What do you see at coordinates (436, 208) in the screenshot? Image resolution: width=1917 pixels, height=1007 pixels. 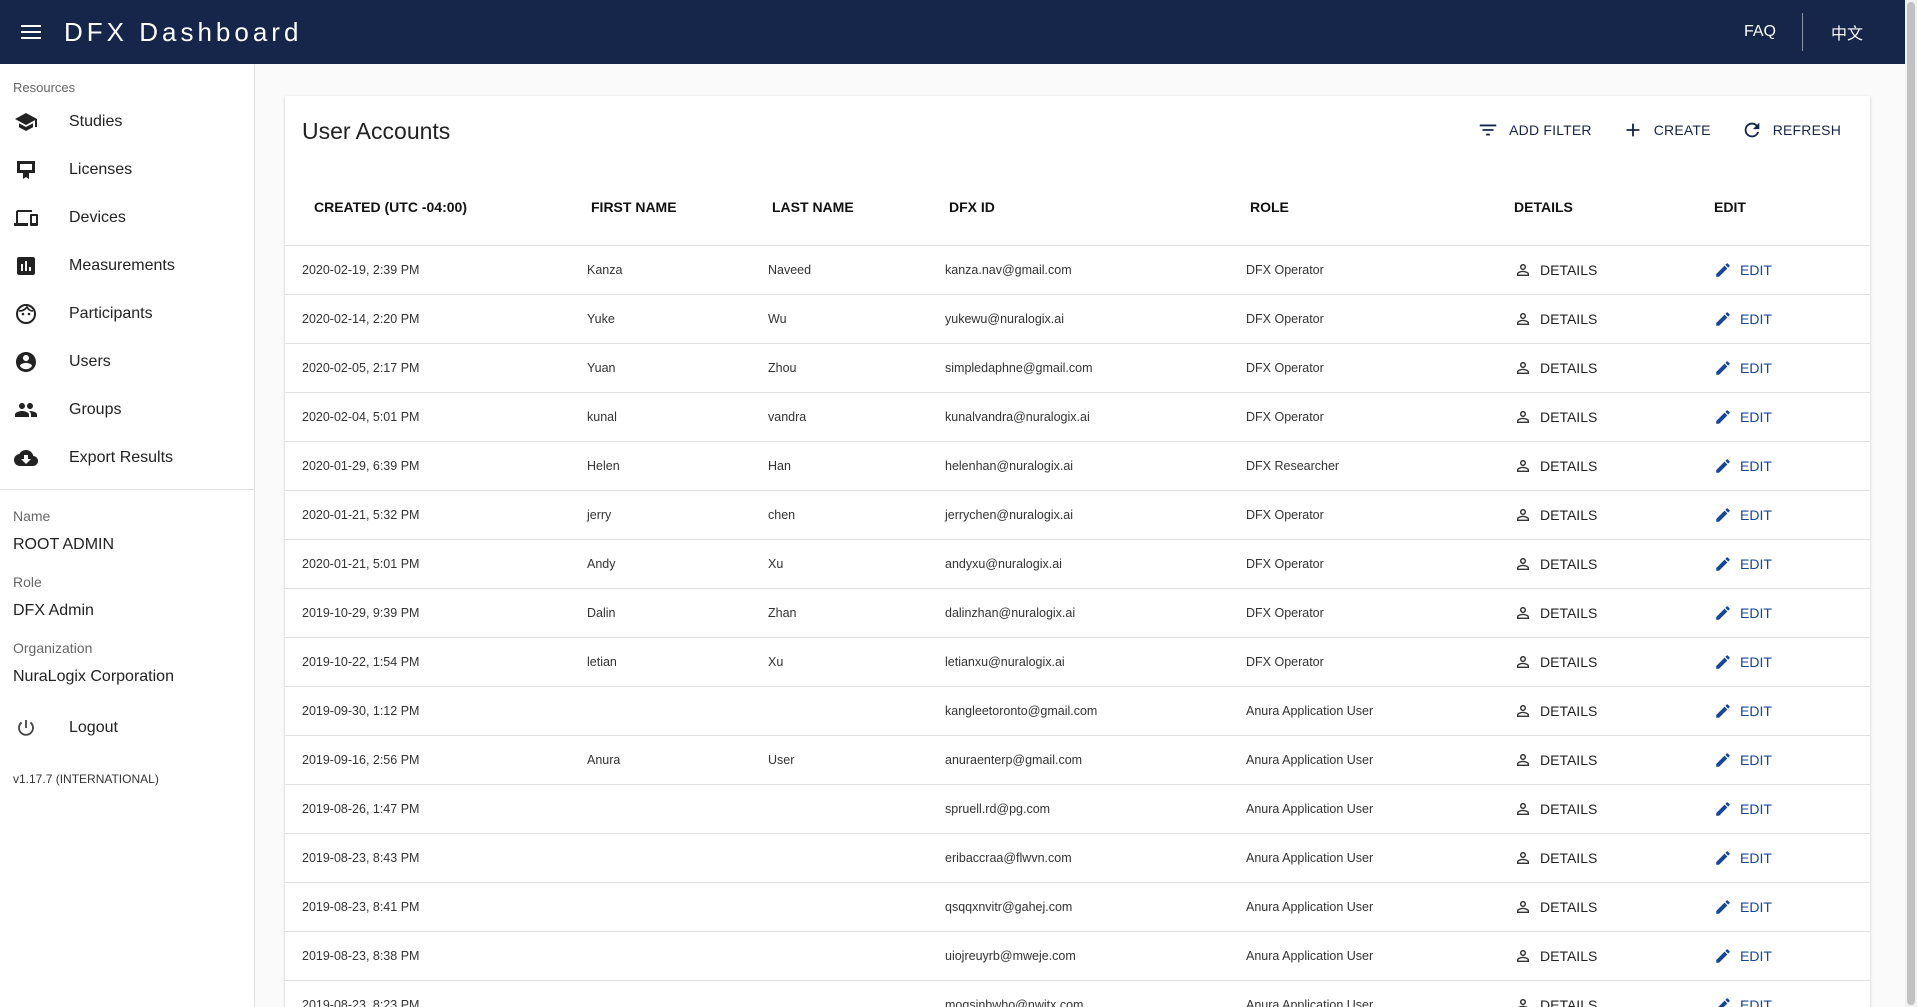 I see `column-header-created: CREATED (UTC -04:00)` at bounding box center [436, 208].